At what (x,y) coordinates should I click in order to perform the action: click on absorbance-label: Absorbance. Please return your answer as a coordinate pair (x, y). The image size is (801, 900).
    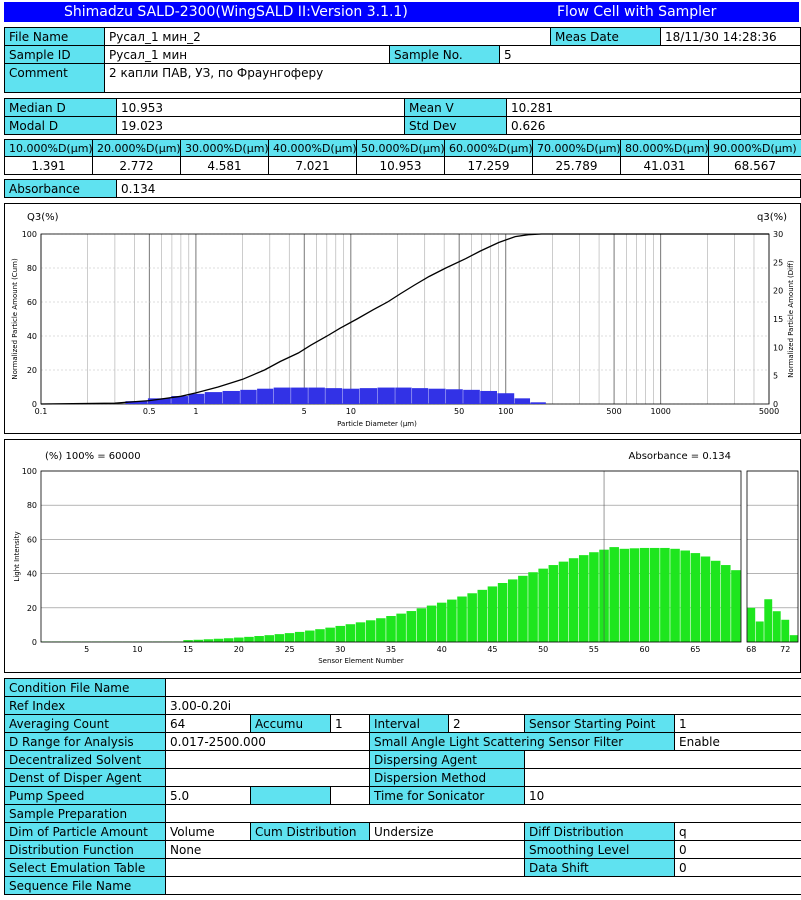
    Looking at the image, I should click on (60, 188).